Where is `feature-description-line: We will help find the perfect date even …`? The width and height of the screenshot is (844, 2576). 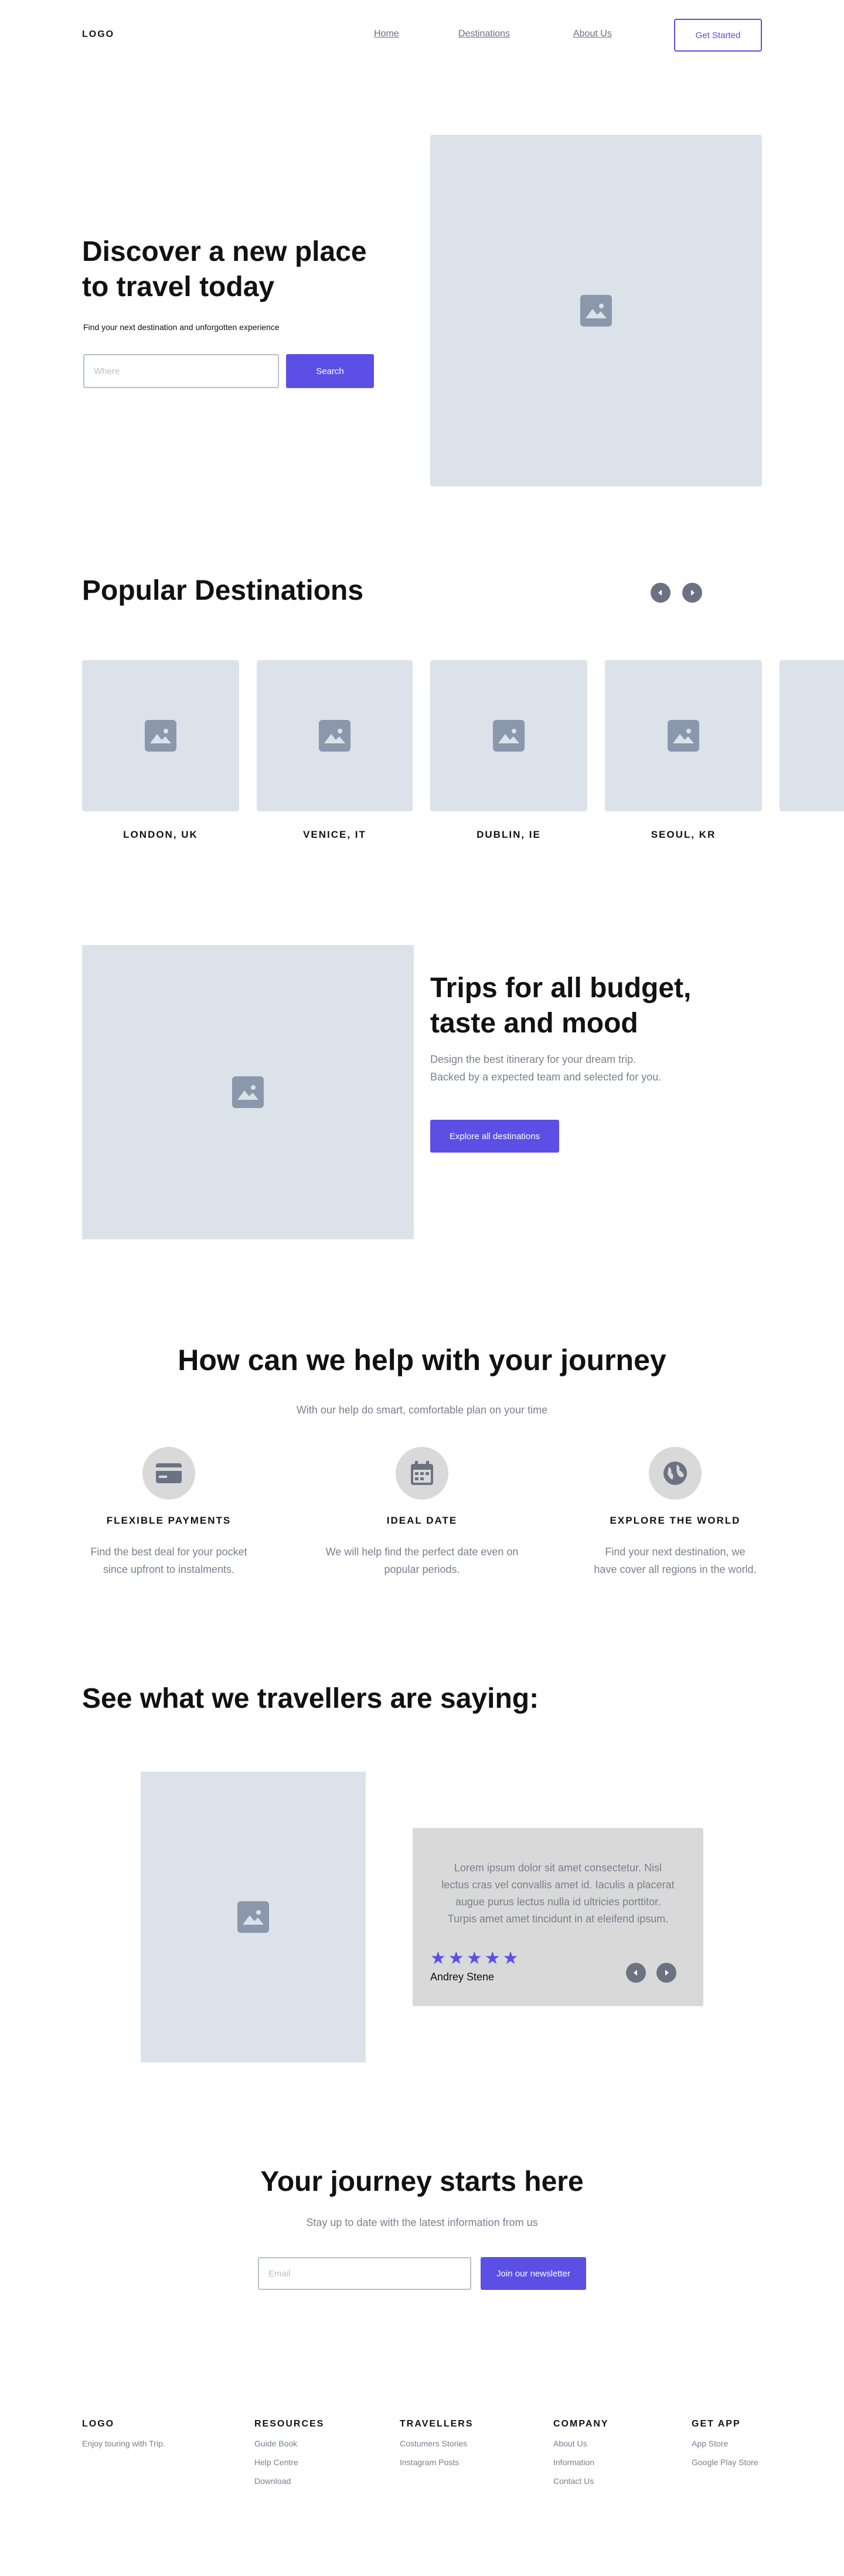
feature-description-line: We will help find the perfect date even … is located at coordinates (422, 1552).